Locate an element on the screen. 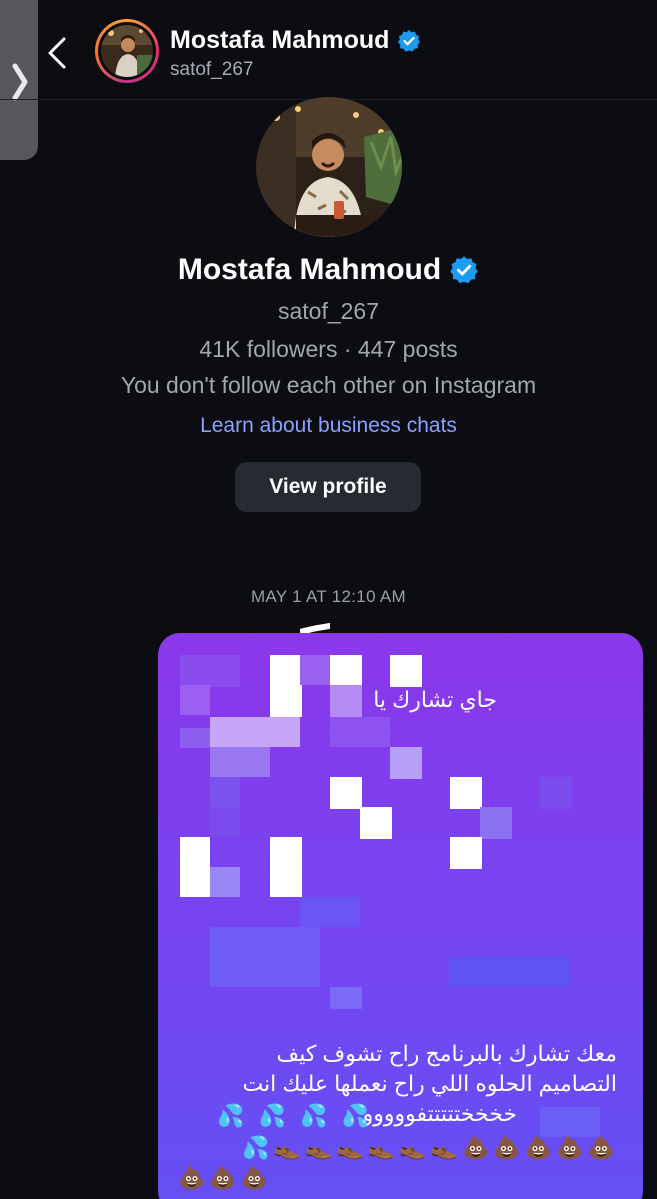  profile-avatar is located at coordinates (329, 167).